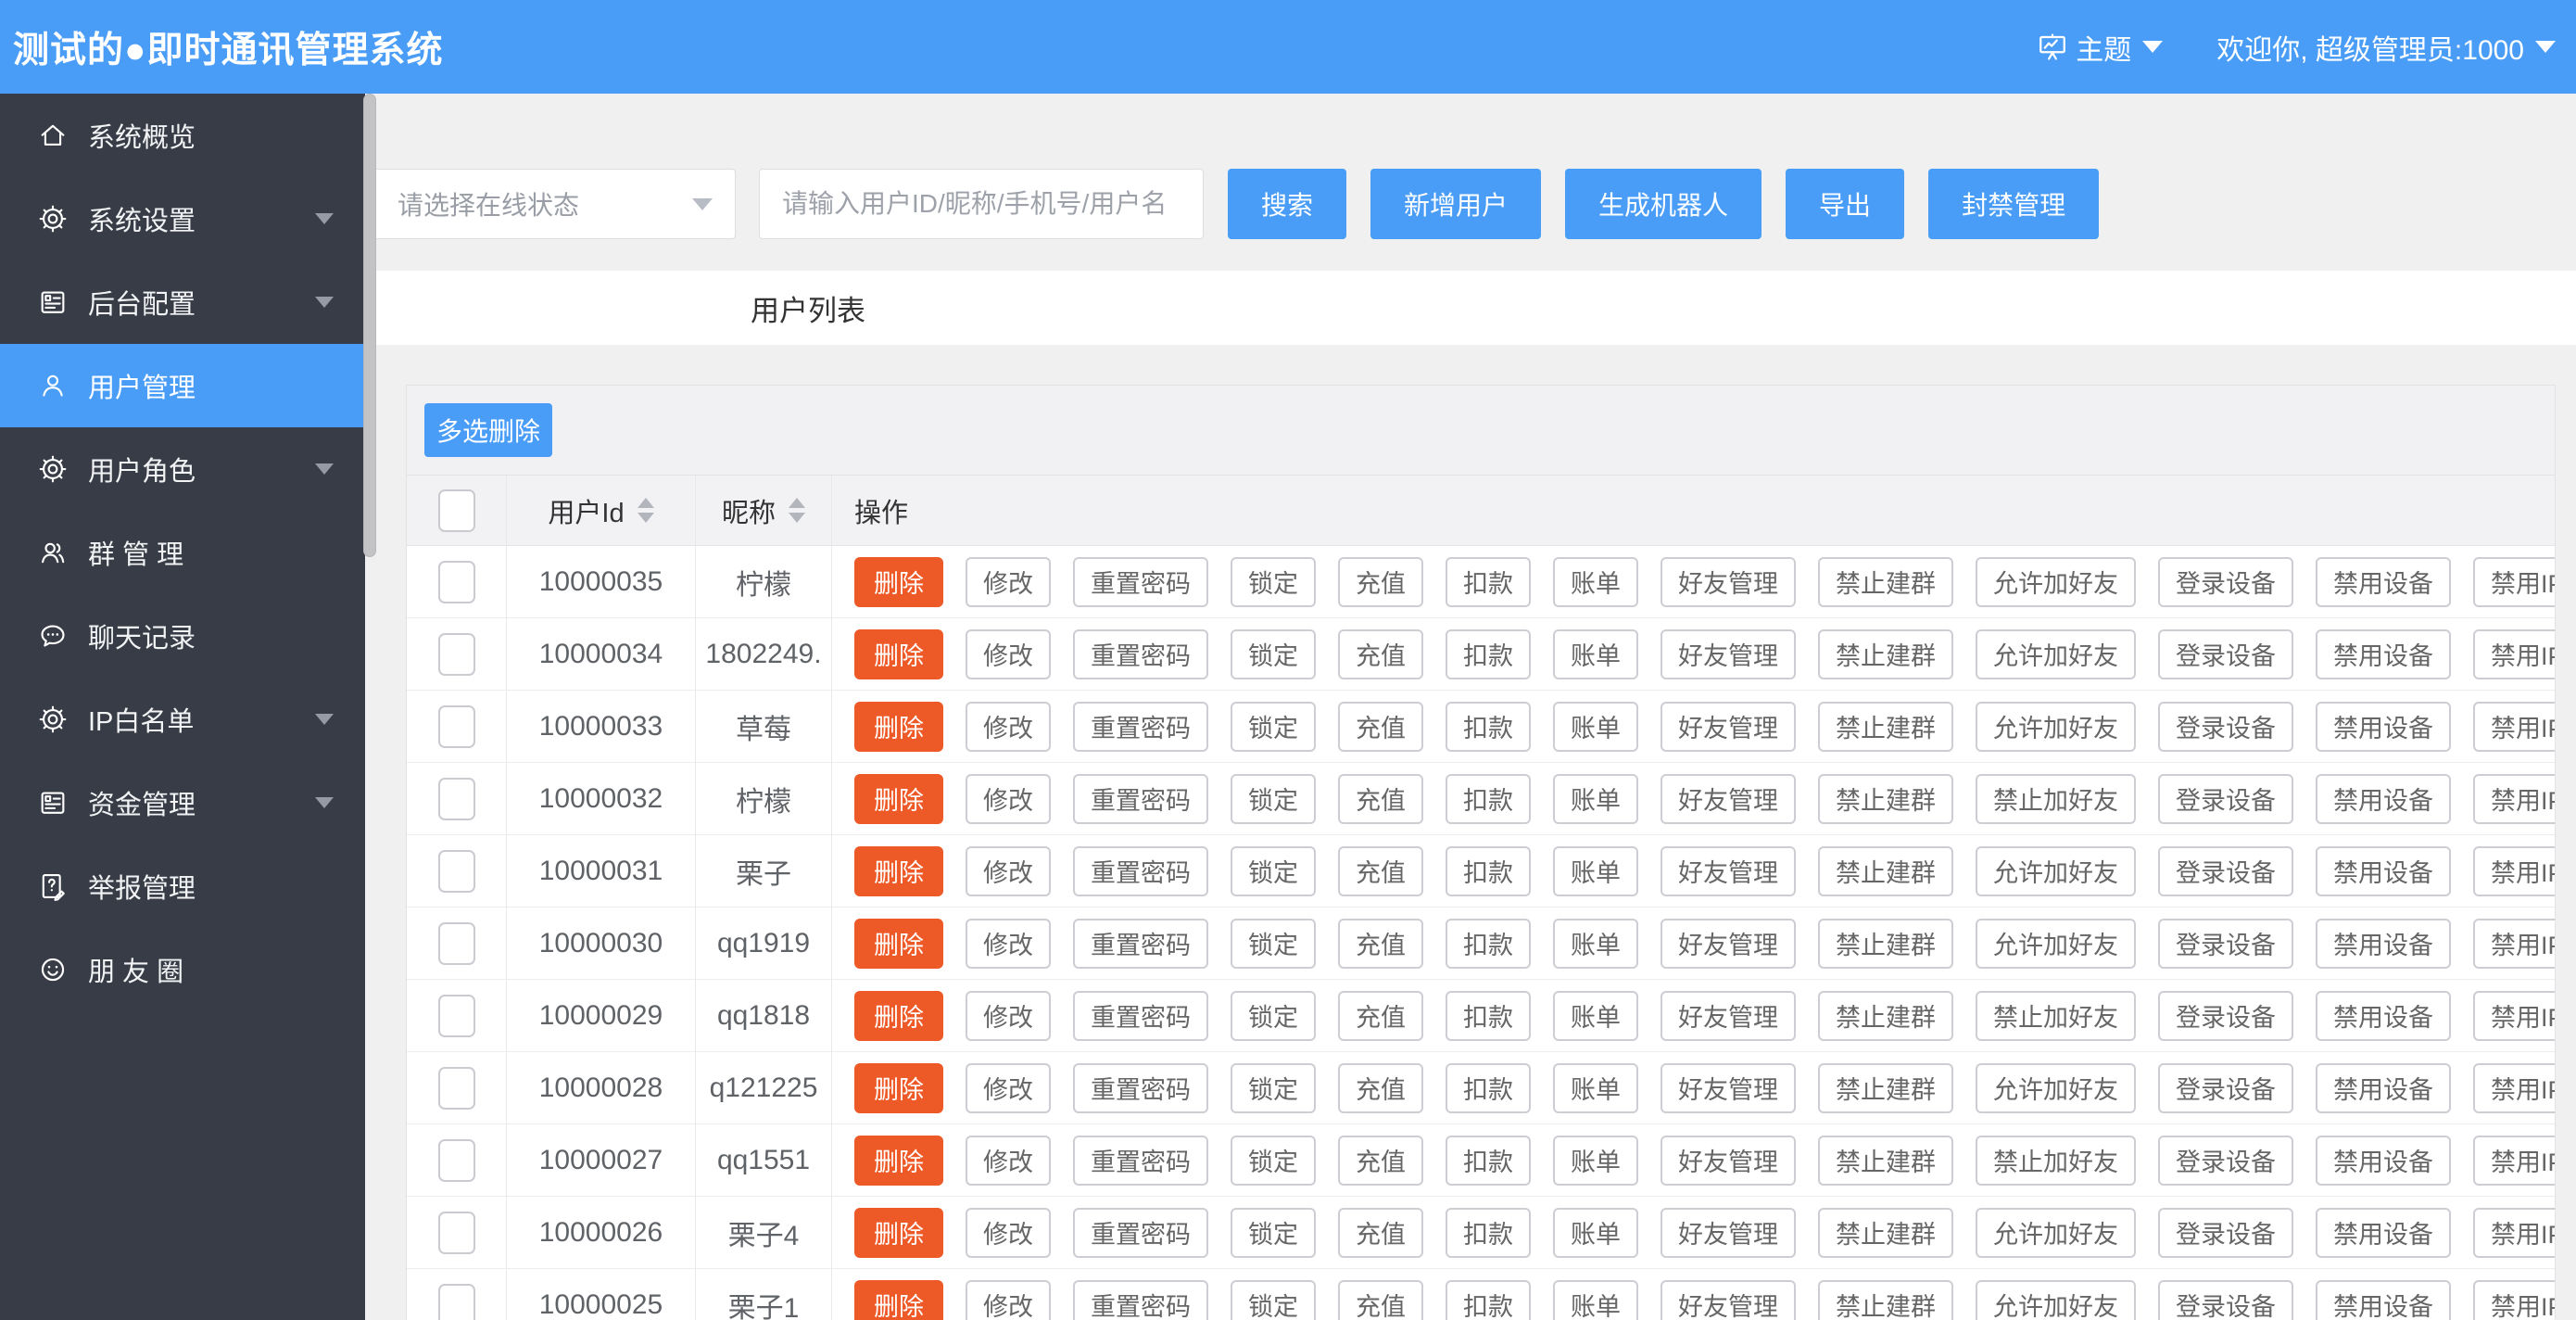  What do you see at coordinates (456, 511) in the screenshot?
I see `select-all-checkbox` at bounding box center [456, 511].